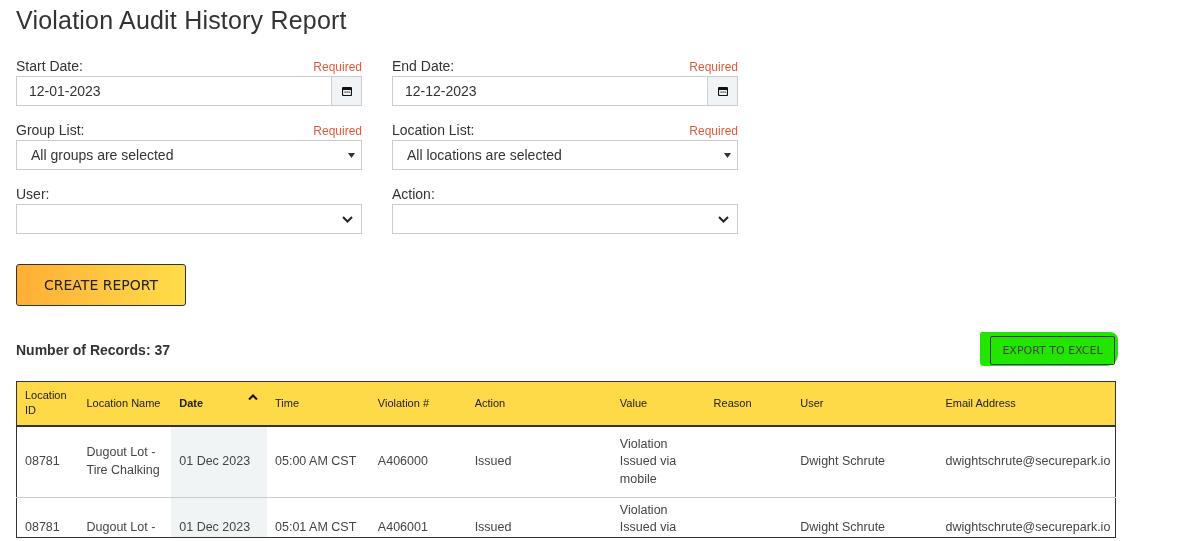 The width and height of the screenshot is (1197, 541). Describe the element at coordinates (33, 194) in the screenshot. I see `field-label: User:` at that location.